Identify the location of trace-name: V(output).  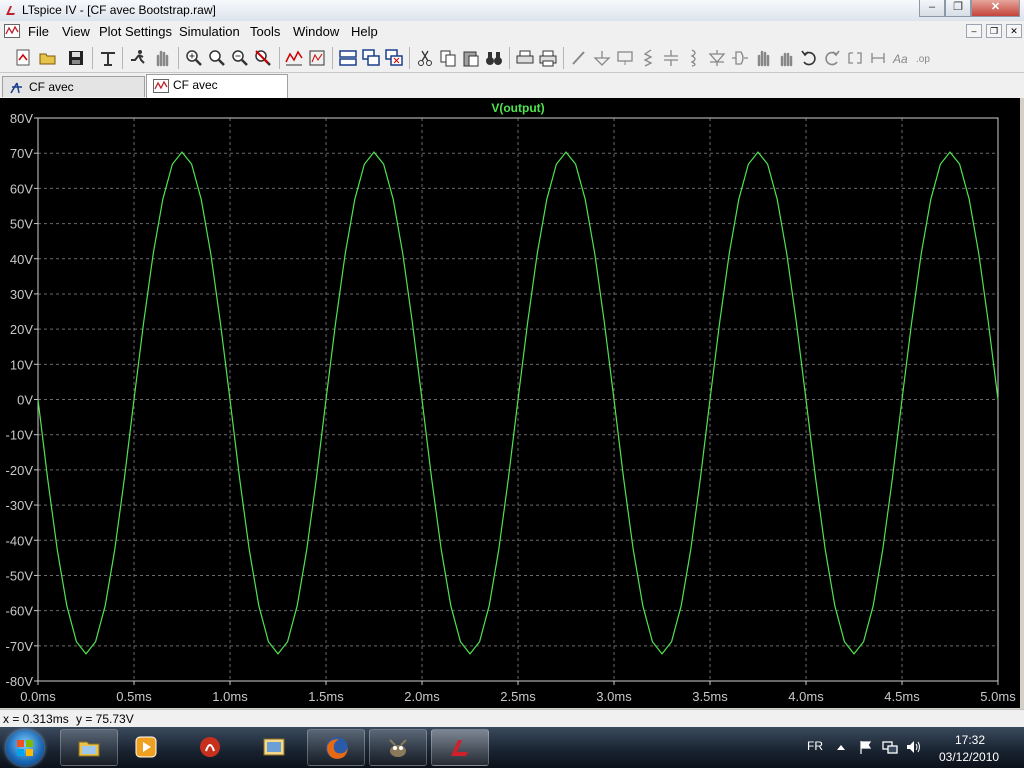
(517, 108).